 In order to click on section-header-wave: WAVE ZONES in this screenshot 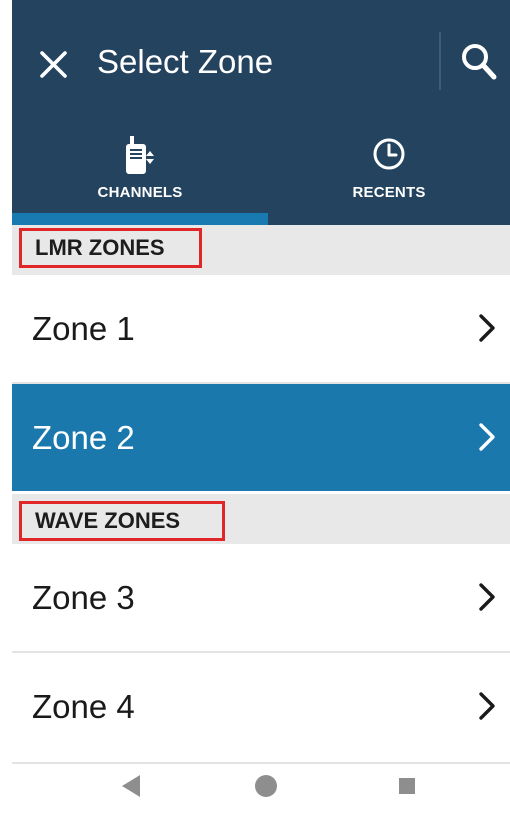, I will do `click(261, 519)`.